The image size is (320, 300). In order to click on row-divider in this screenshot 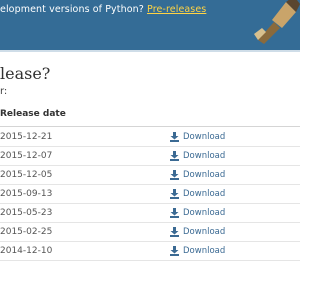, I will do `click(150, 260)`.